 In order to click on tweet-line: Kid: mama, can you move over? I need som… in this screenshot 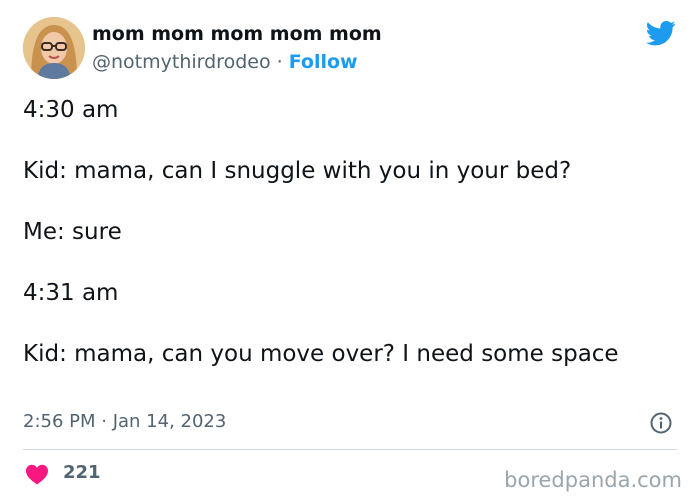, I will do `click(321, 354)`.